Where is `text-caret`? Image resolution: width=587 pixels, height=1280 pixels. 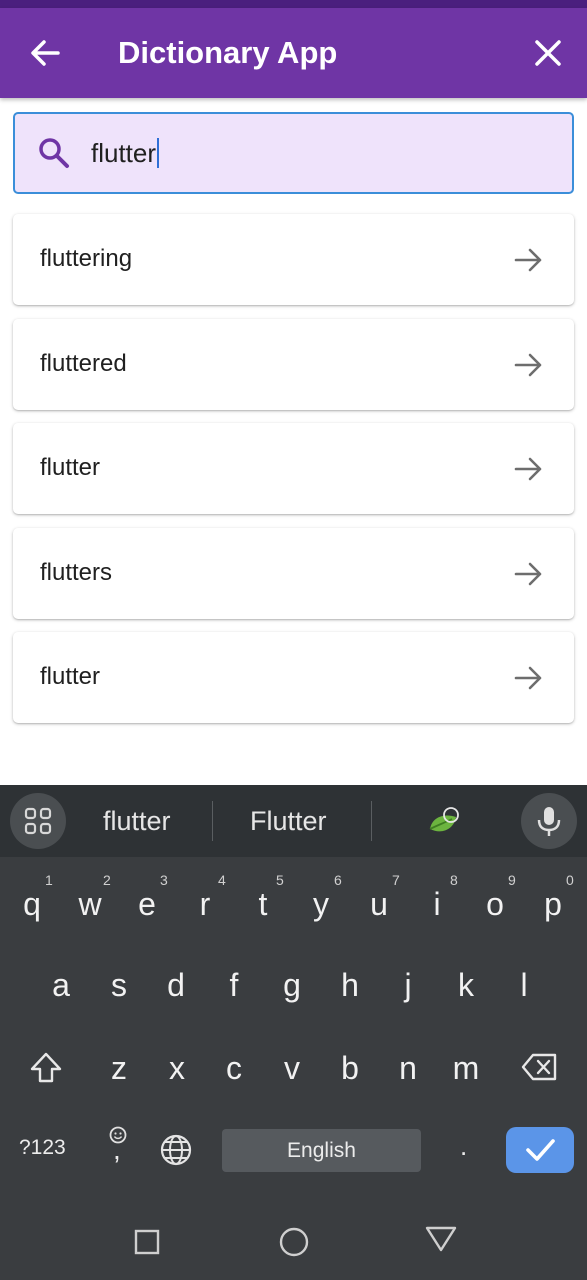
text-caret is located at coordinates (158, 153).